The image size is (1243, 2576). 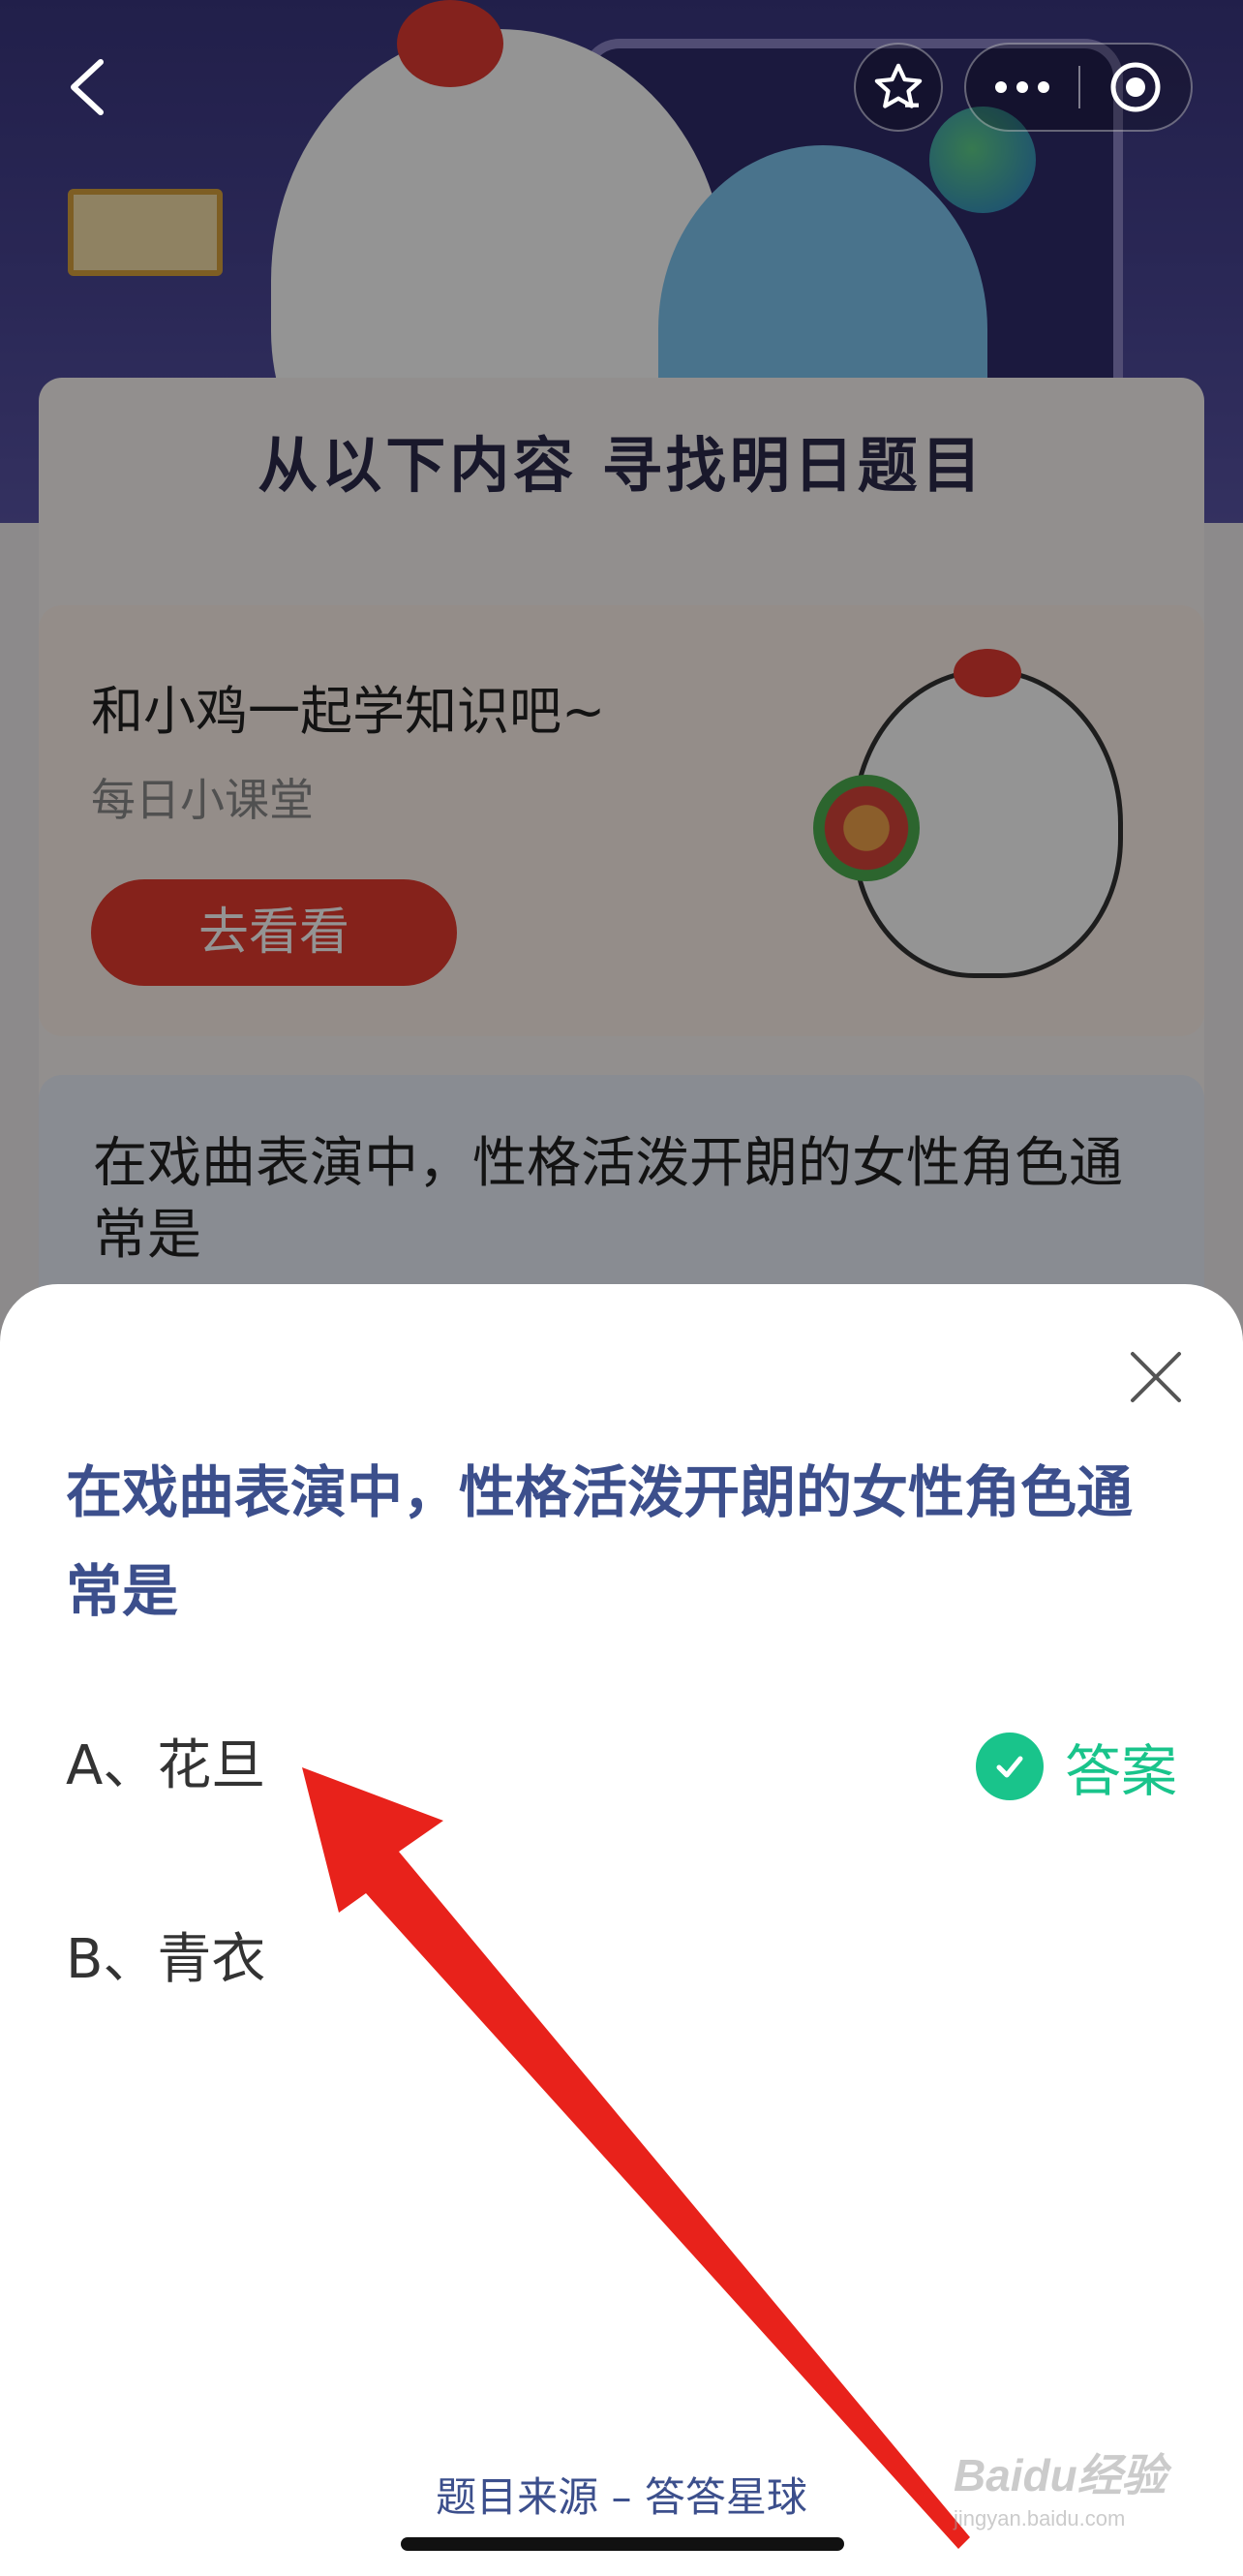 What do you see at coordinates (1060, 2475) in the screenshot?
I see `watermark-main-text: Baidu经验` at bounding box center [1060, 2475].